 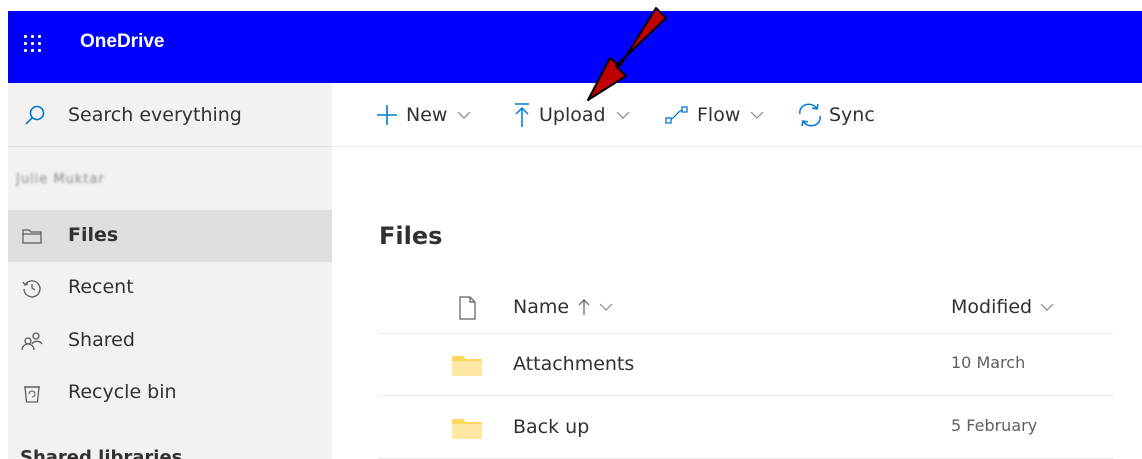 I want to click on table-row: Attachments 10 March, so click(x=746, y=365).